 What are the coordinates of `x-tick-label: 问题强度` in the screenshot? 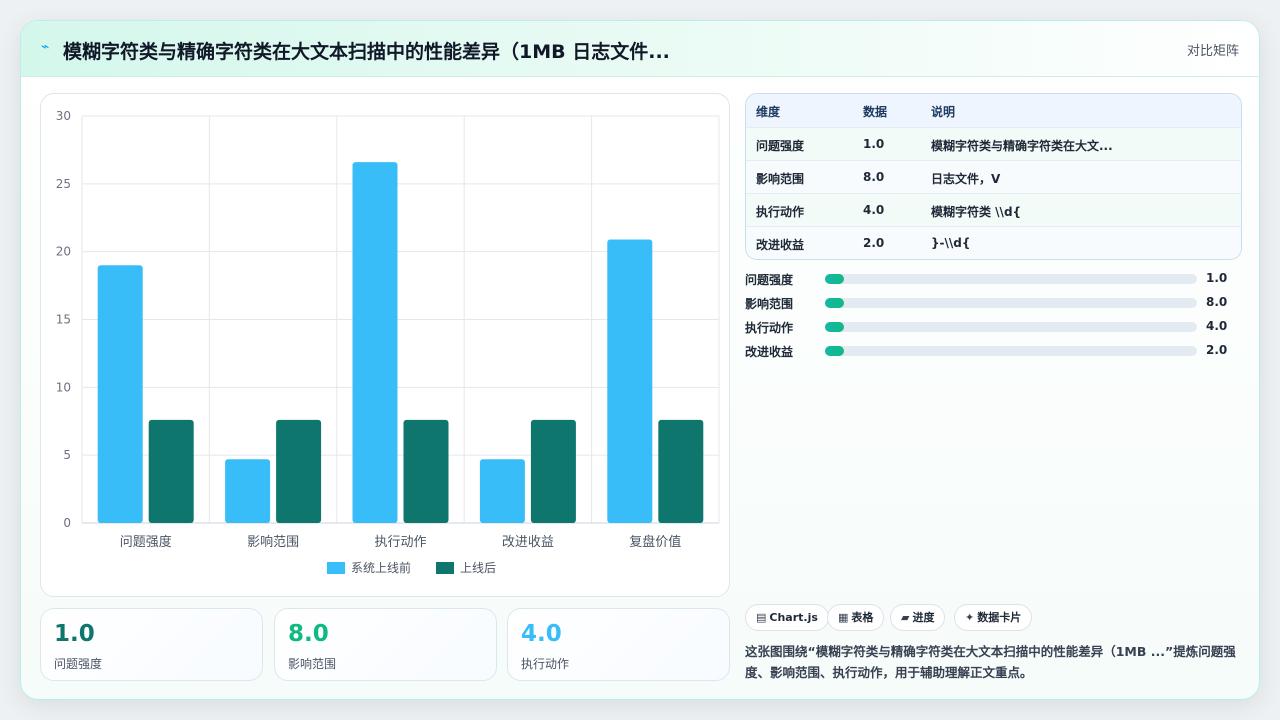 It's located at (146, 542).